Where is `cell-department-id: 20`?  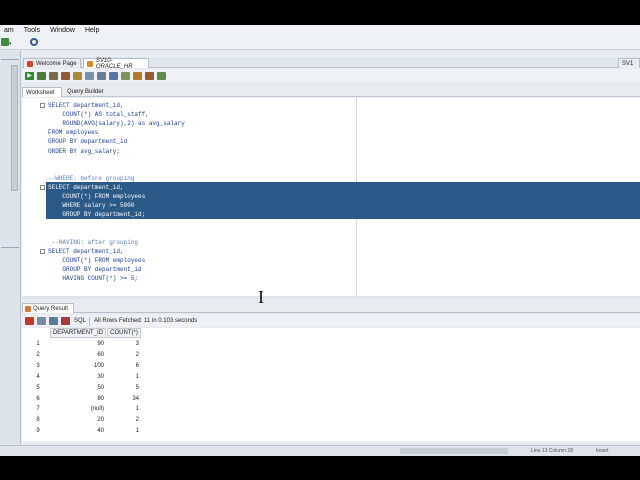
cell-department-id: 20 is located at coordinates (77, 420).